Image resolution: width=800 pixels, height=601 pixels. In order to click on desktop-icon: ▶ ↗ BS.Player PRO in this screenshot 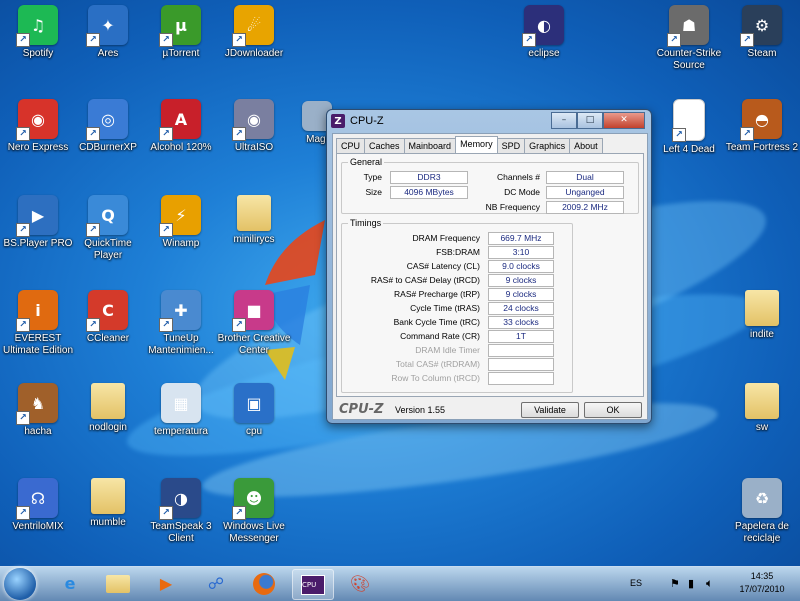, I will do `click(38, 222)`.